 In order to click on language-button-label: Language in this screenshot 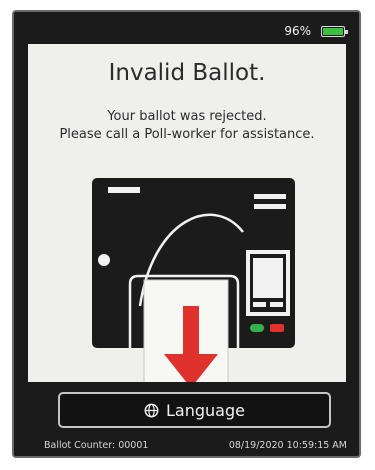, I will do `click(205, 410)`.